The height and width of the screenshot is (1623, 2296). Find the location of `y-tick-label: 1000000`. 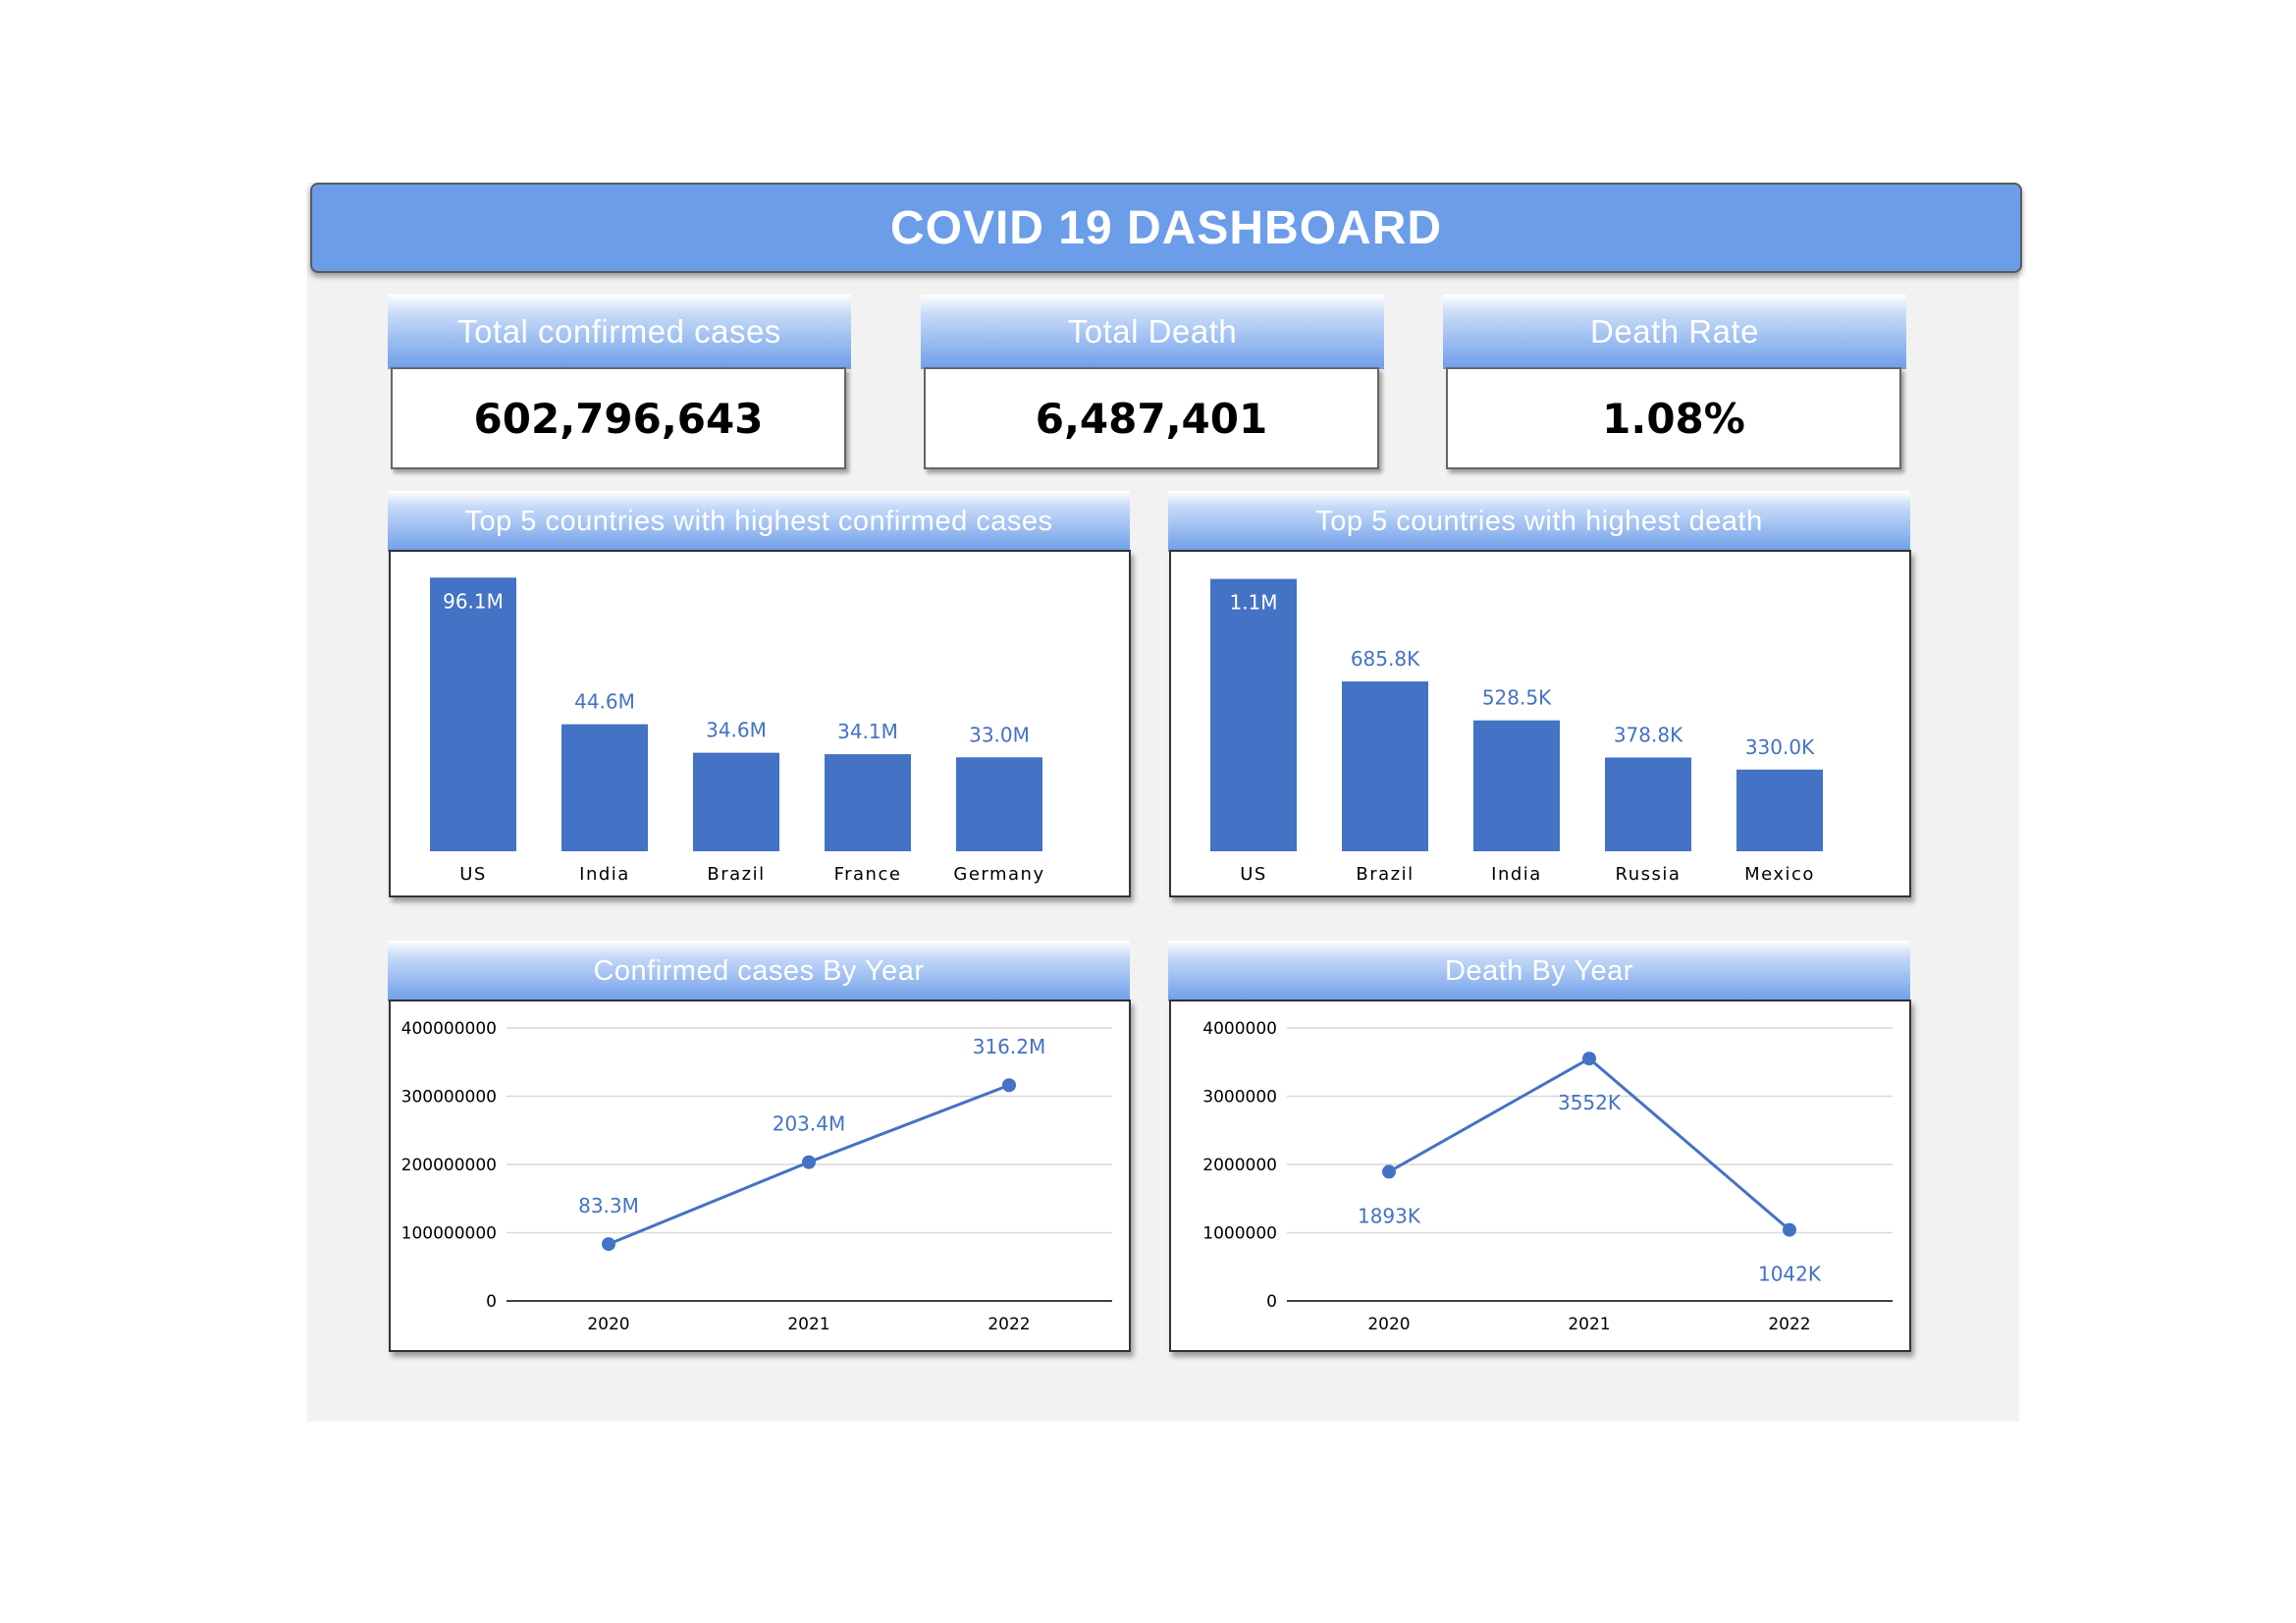

y-tick-label: 1000000 is located at coordinates (1239, 1234).